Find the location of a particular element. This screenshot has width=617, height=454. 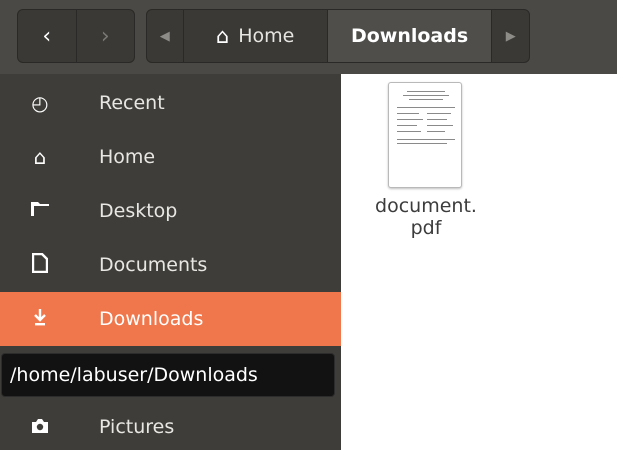

folder-icon is located at coordinates (40, 211).